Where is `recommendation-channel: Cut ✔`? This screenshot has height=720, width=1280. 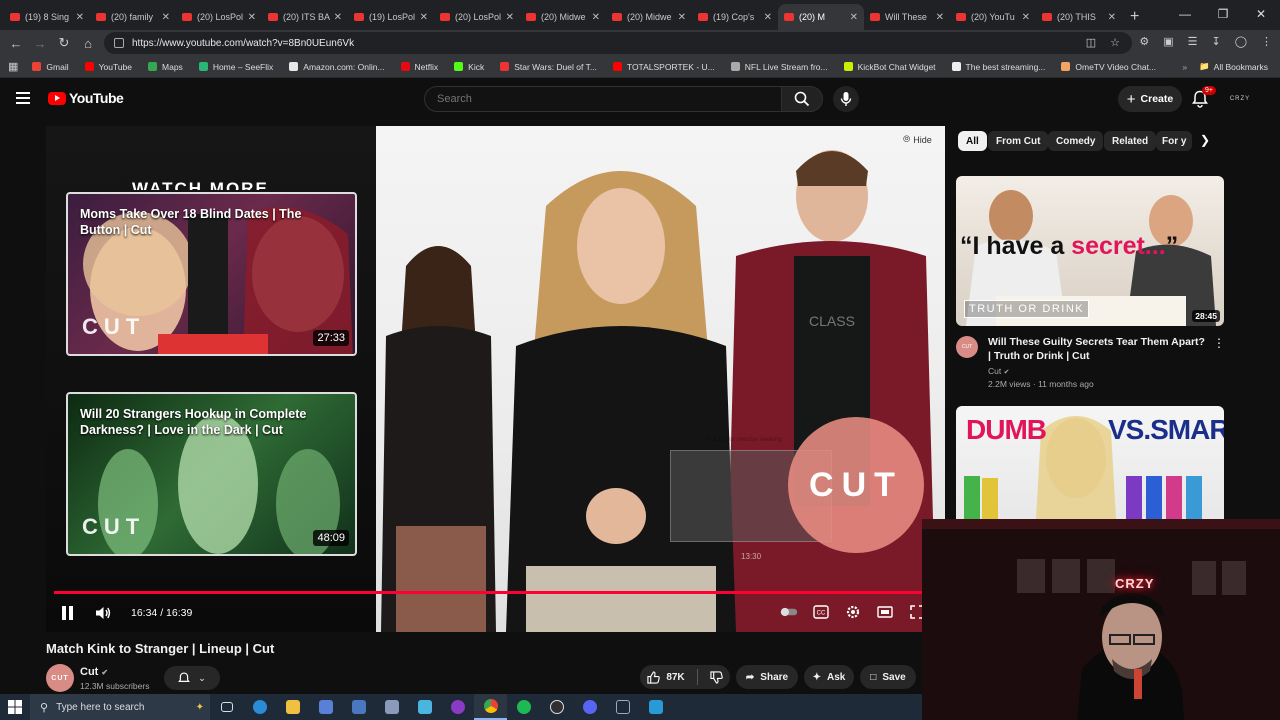 recommendation-channel: Cut ✔ is located at coordinates (998, 371).